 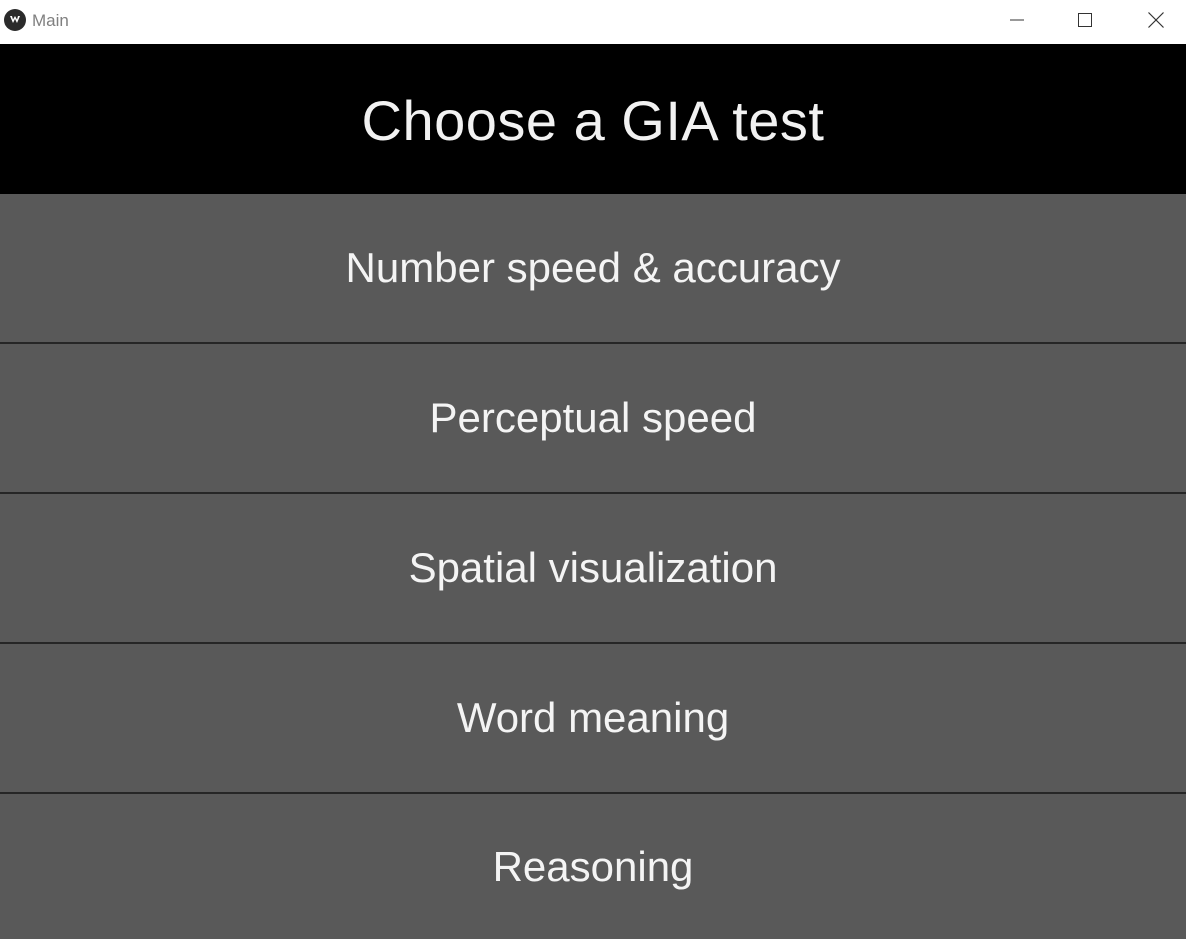 I want to click on button-label: Spatial visualization, so click(x=593, y=567).